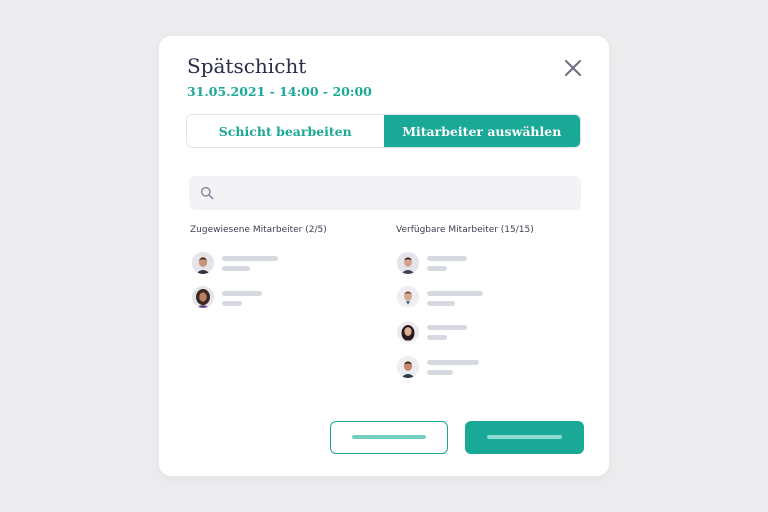 This screenshot has height=512, width=768. I want to click on available-employees-heading: Verfügbare Mitarbeiter (15/15), so click(465, 230).